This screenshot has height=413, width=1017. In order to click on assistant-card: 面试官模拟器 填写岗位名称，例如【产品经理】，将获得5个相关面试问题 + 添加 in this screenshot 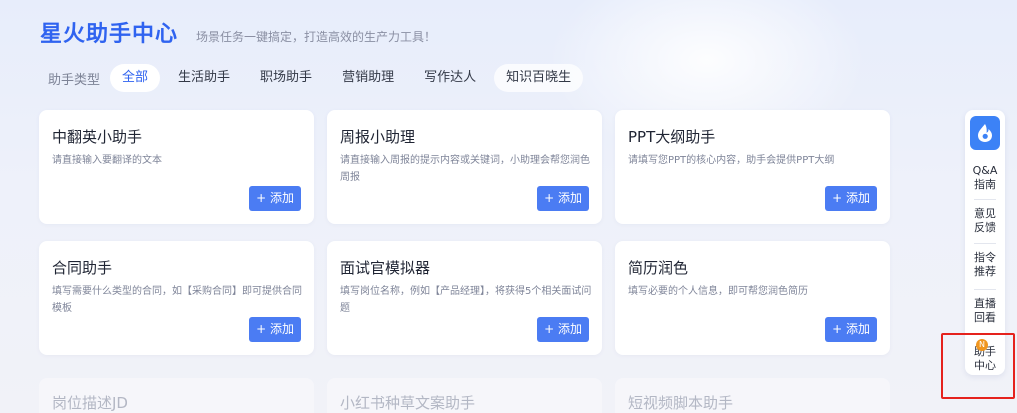, I will do `click(464, 298)`.